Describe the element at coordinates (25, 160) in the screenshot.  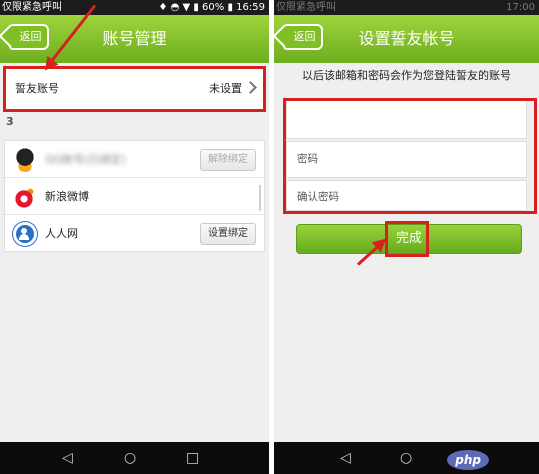
I see `qq-icon` at that location.